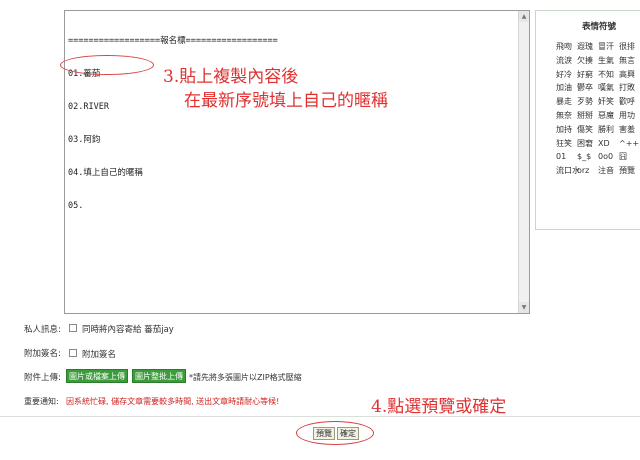 Image resolution: width=640 pixels, height=460 pixels. I want to click on upload-hint: *請先將多張圖片以ZIP格式壓縮, so click(245, 377).